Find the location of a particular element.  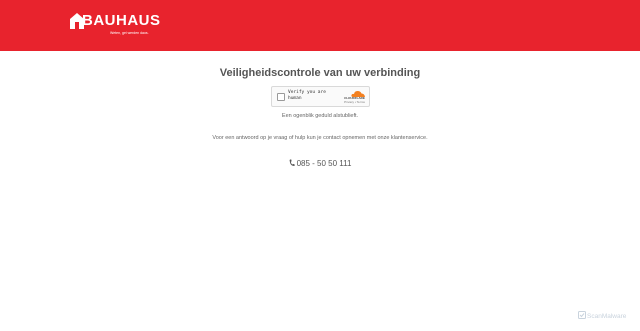

watermark-text: ScanMalware is located at coordinates (607, 316).